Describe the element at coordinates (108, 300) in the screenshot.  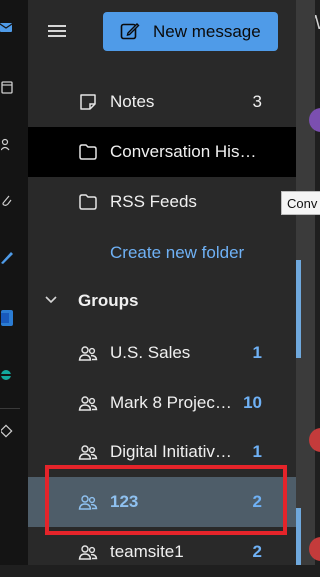
I see `groups-header-label: Groups` at that location.